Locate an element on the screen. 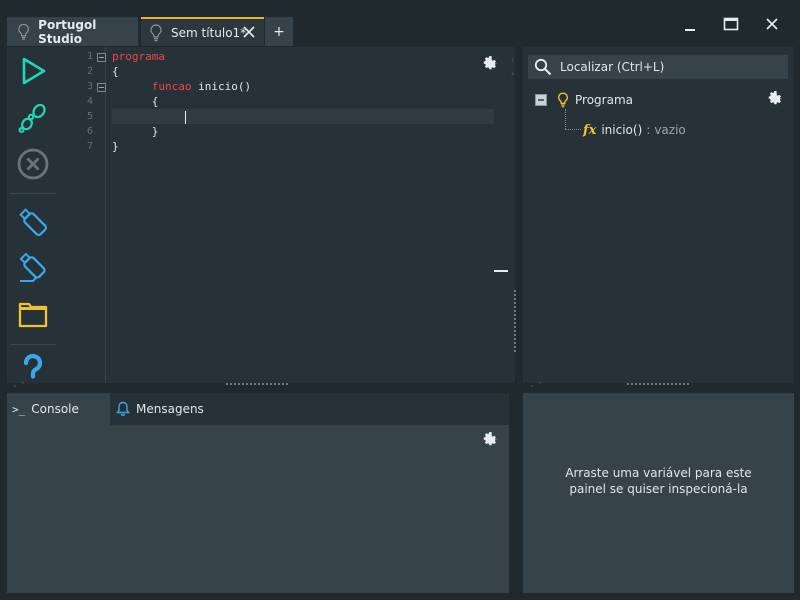 This screenshot has height=600, width=800. save-button is located at coordinates (33, 222).